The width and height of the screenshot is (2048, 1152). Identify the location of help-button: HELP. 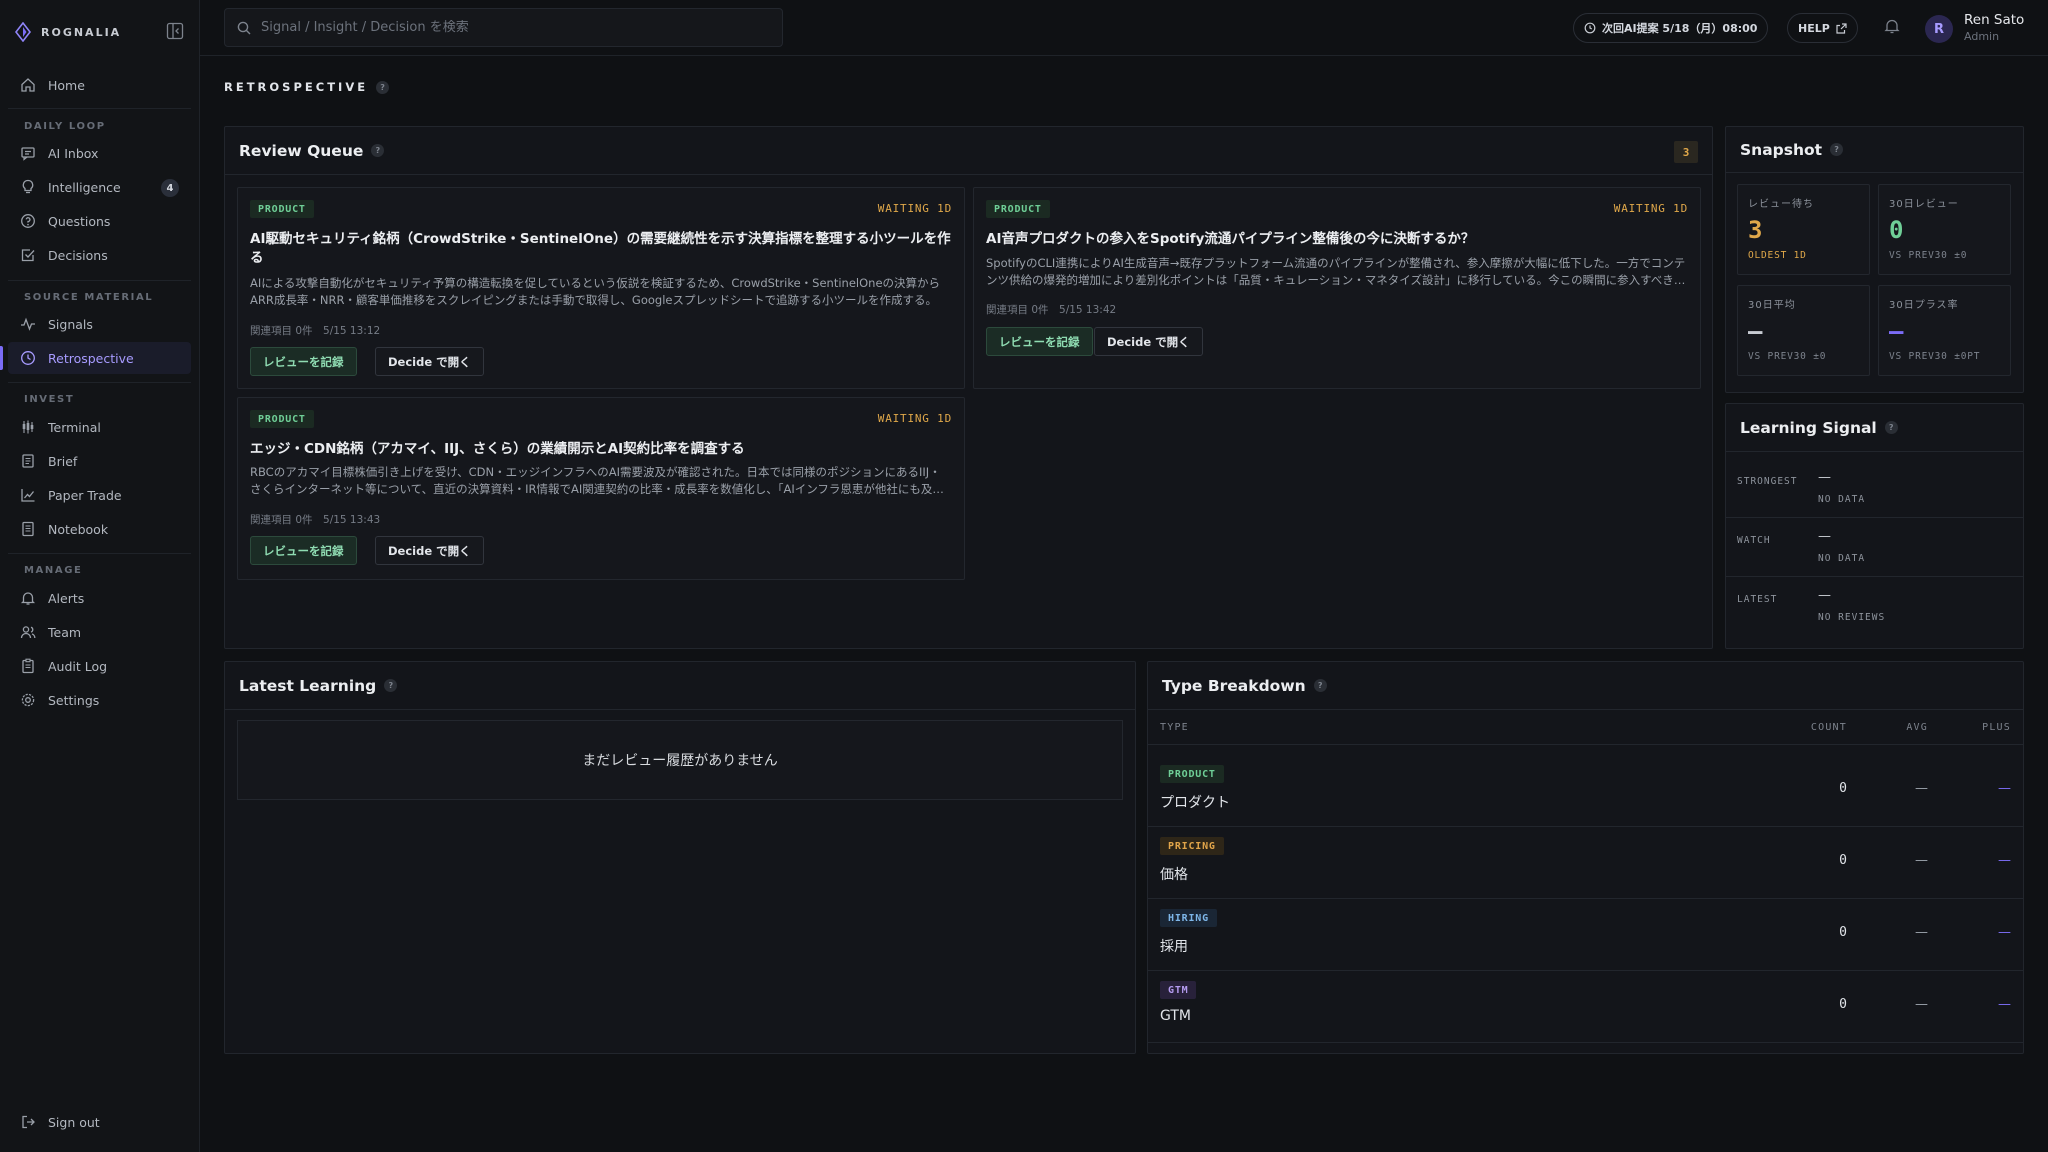
(1822, 28).